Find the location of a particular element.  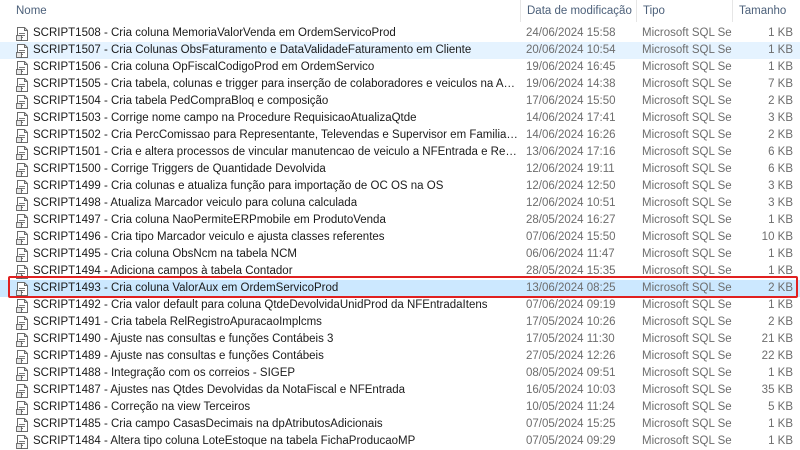

file-size: 7 KB is located at coordinates (780, 84).